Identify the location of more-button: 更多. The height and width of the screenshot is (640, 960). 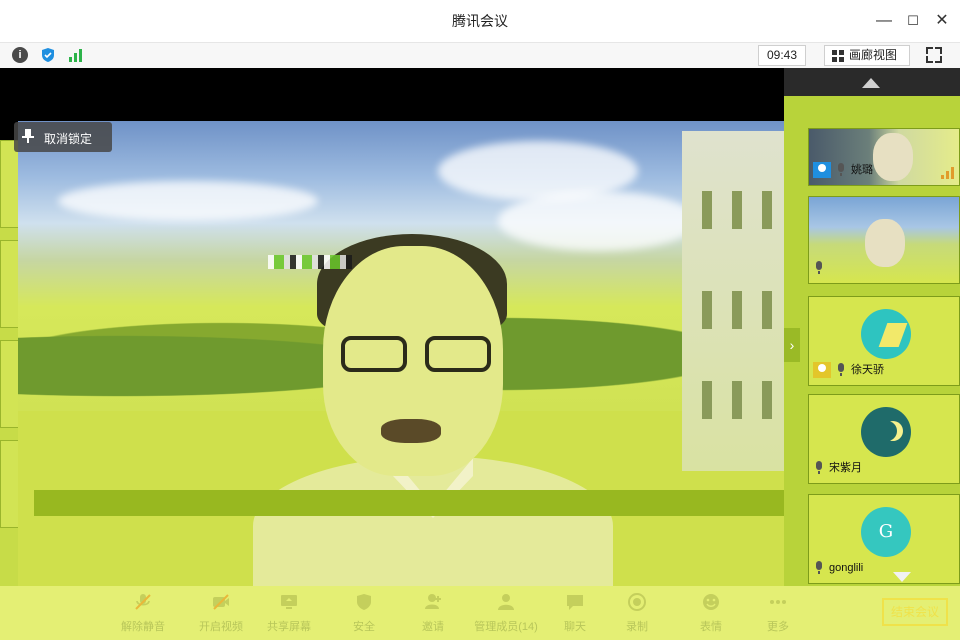
(778, 613).